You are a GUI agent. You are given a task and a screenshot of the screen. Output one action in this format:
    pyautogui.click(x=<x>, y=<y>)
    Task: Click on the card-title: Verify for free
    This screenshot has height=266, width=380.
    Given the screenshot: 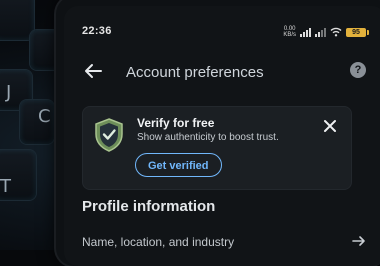 What is the action you would take?
    pyautogui.click(x=176, y=123)
    